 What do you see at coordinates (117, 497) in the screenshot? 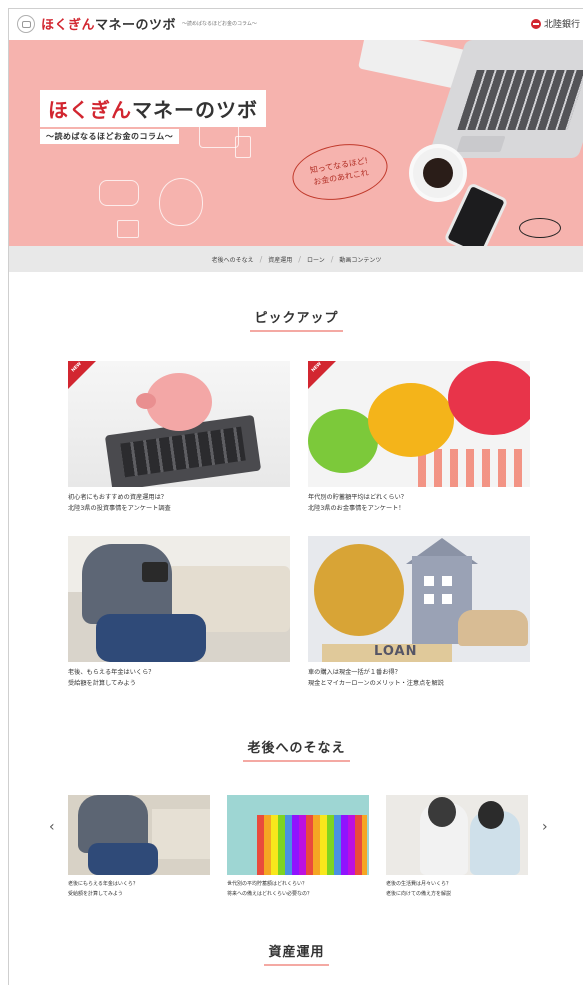
I see `card-title-line1: 初心者にもおすすめの資産運用は？` at bounding box center [117, 497].